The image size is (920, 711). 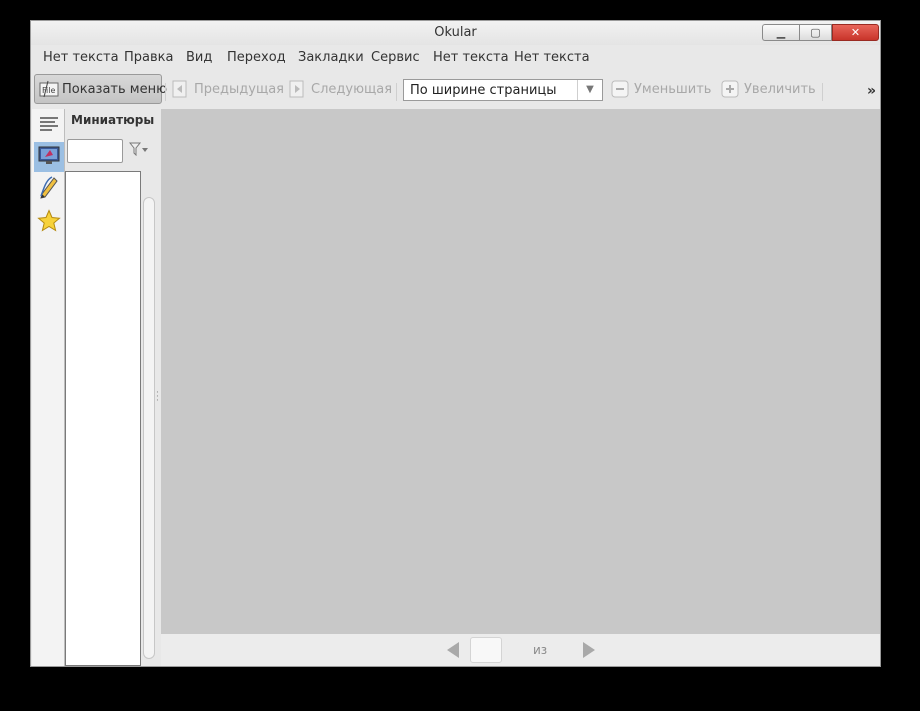 What do you see at coordinates (256, 57) in the screenshot?
I see `menu-go: Переход` at bounding box center [256, 57].